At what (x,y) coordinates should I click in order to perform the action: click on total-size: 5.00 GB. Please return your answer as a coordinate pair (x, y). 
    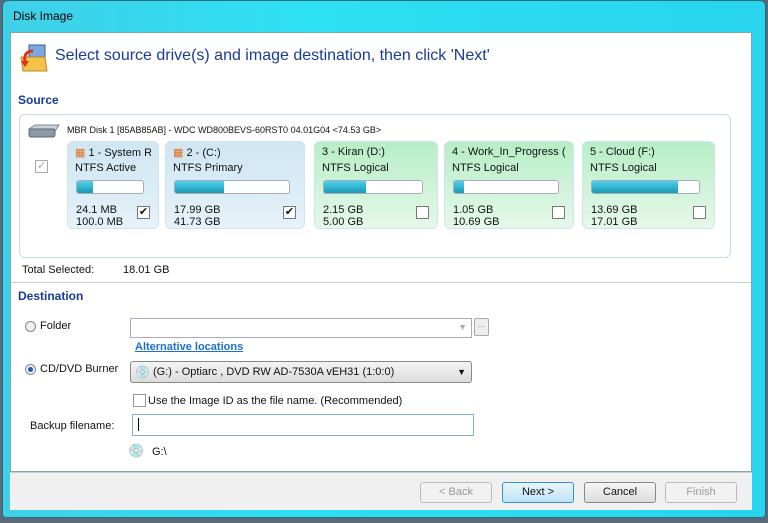
    Looking at the image, I should click on (343, 222).